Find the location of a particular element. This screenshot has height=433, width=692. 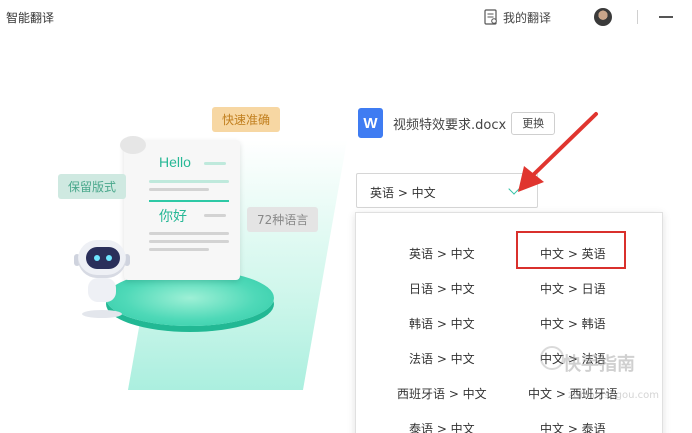

option-zh-ja: 中文 > 日语 is located at coordinates (573, 288).